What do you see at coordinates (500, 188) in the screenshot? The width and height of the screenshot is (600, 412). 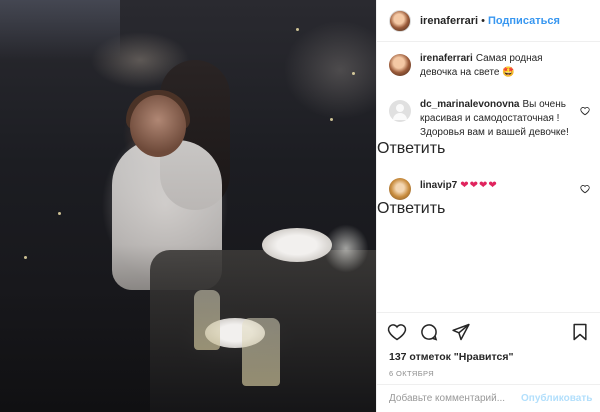 I see `comment-body: linavip7 ❤❤❤❤` at bounding box center [500, 188].